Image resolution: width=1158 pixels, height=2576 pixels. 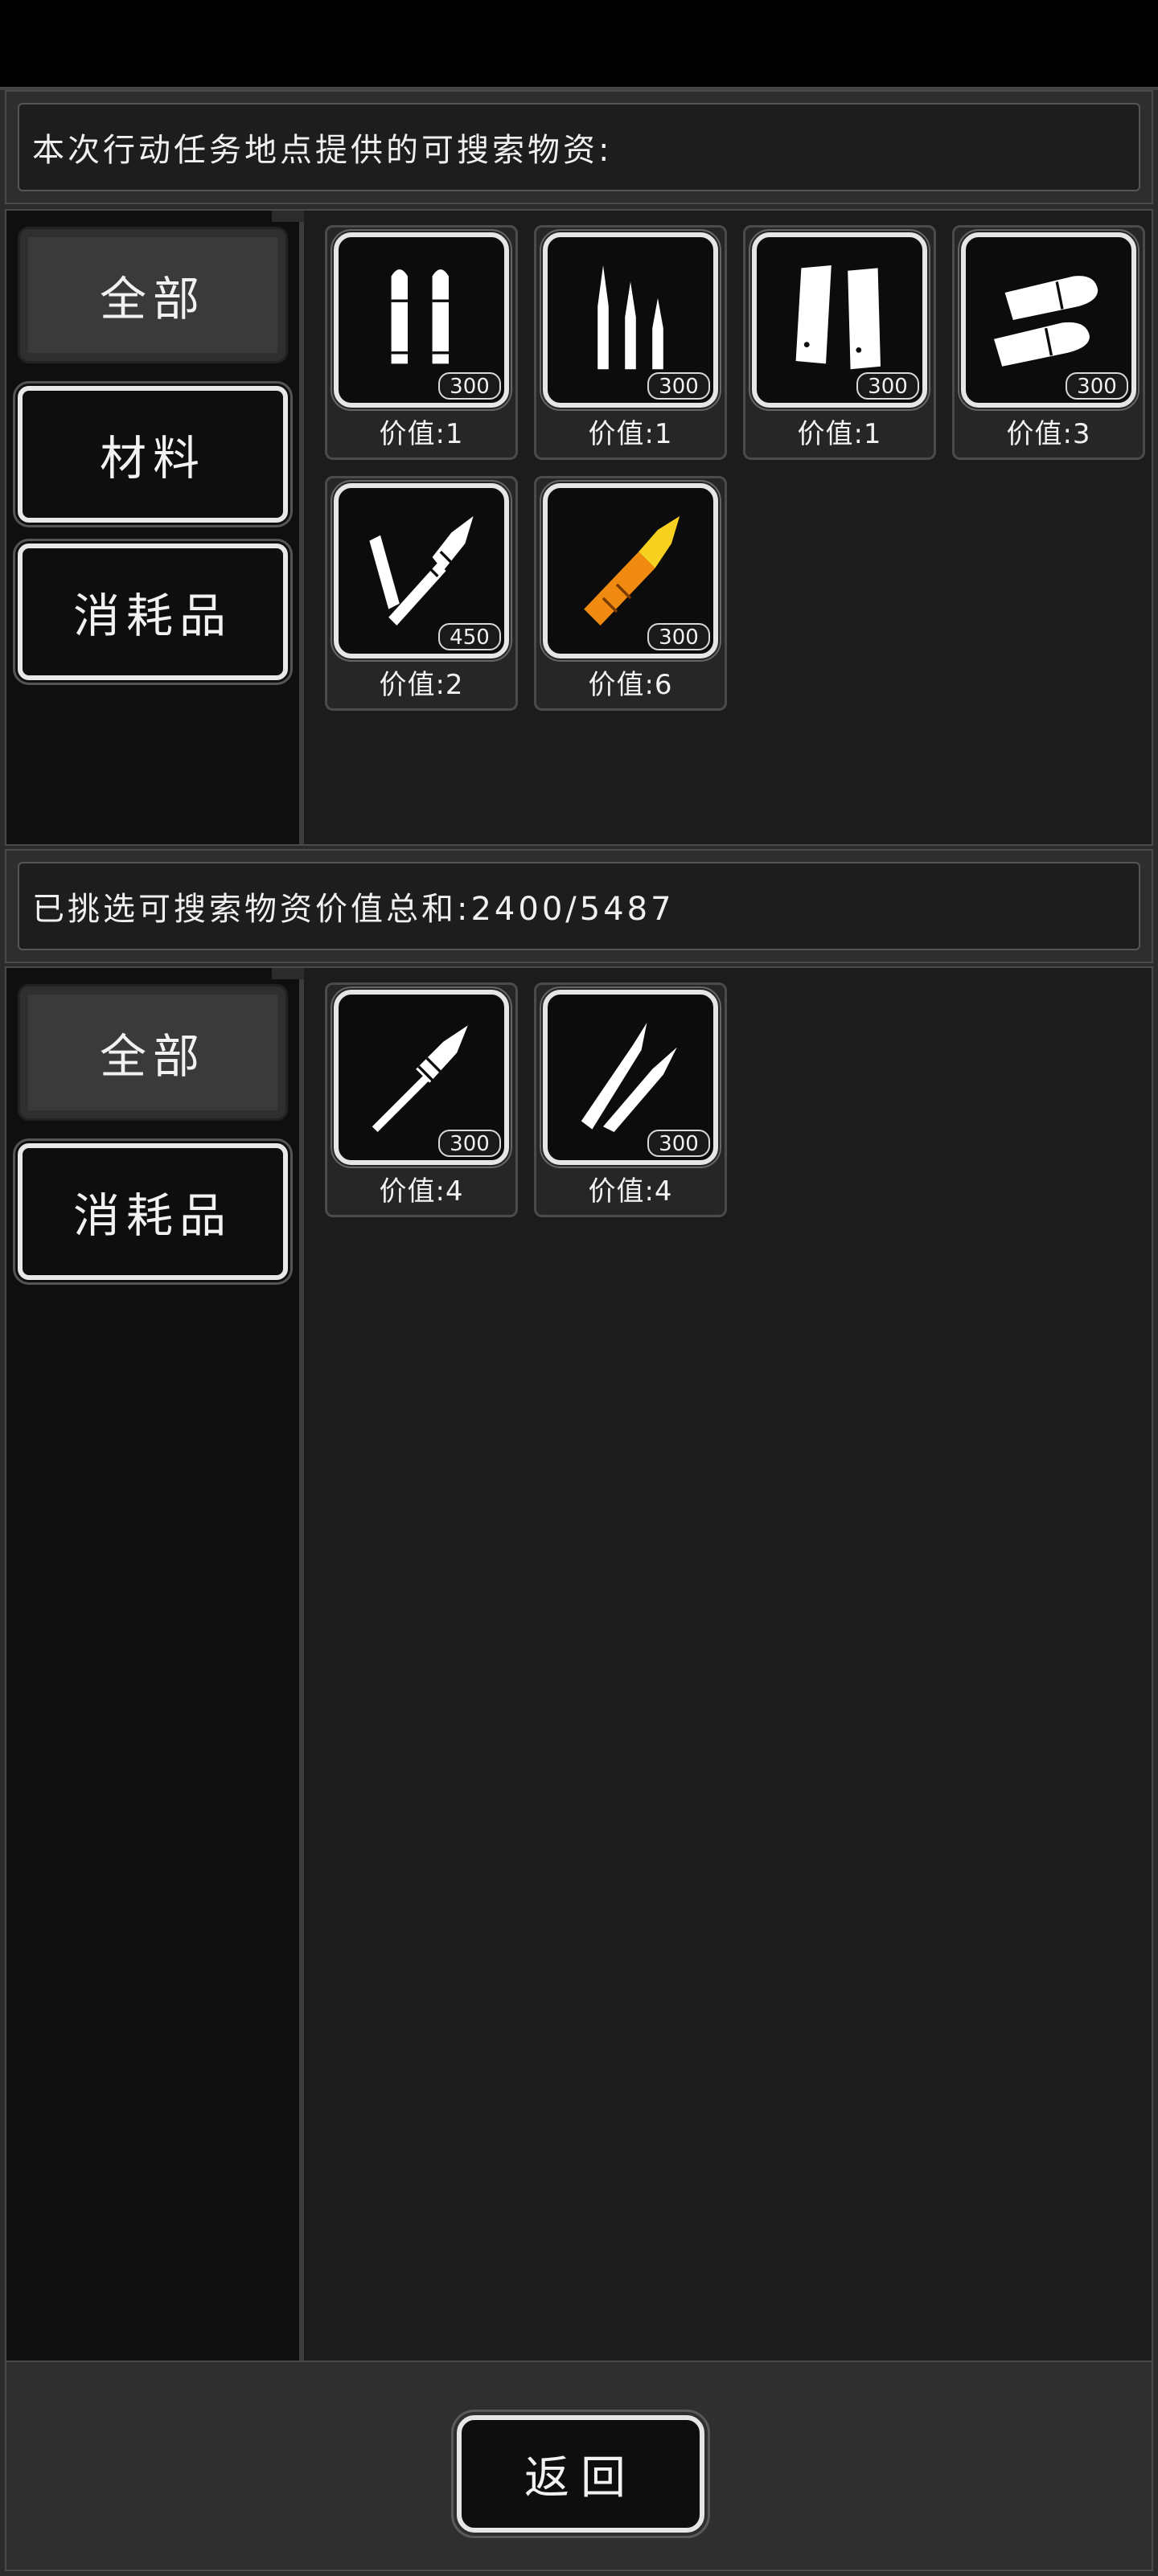 What do you see at coordinates (630, 685) in the screenshot?
I see `item-value: 价值:6` at bounding box center [630, 685].